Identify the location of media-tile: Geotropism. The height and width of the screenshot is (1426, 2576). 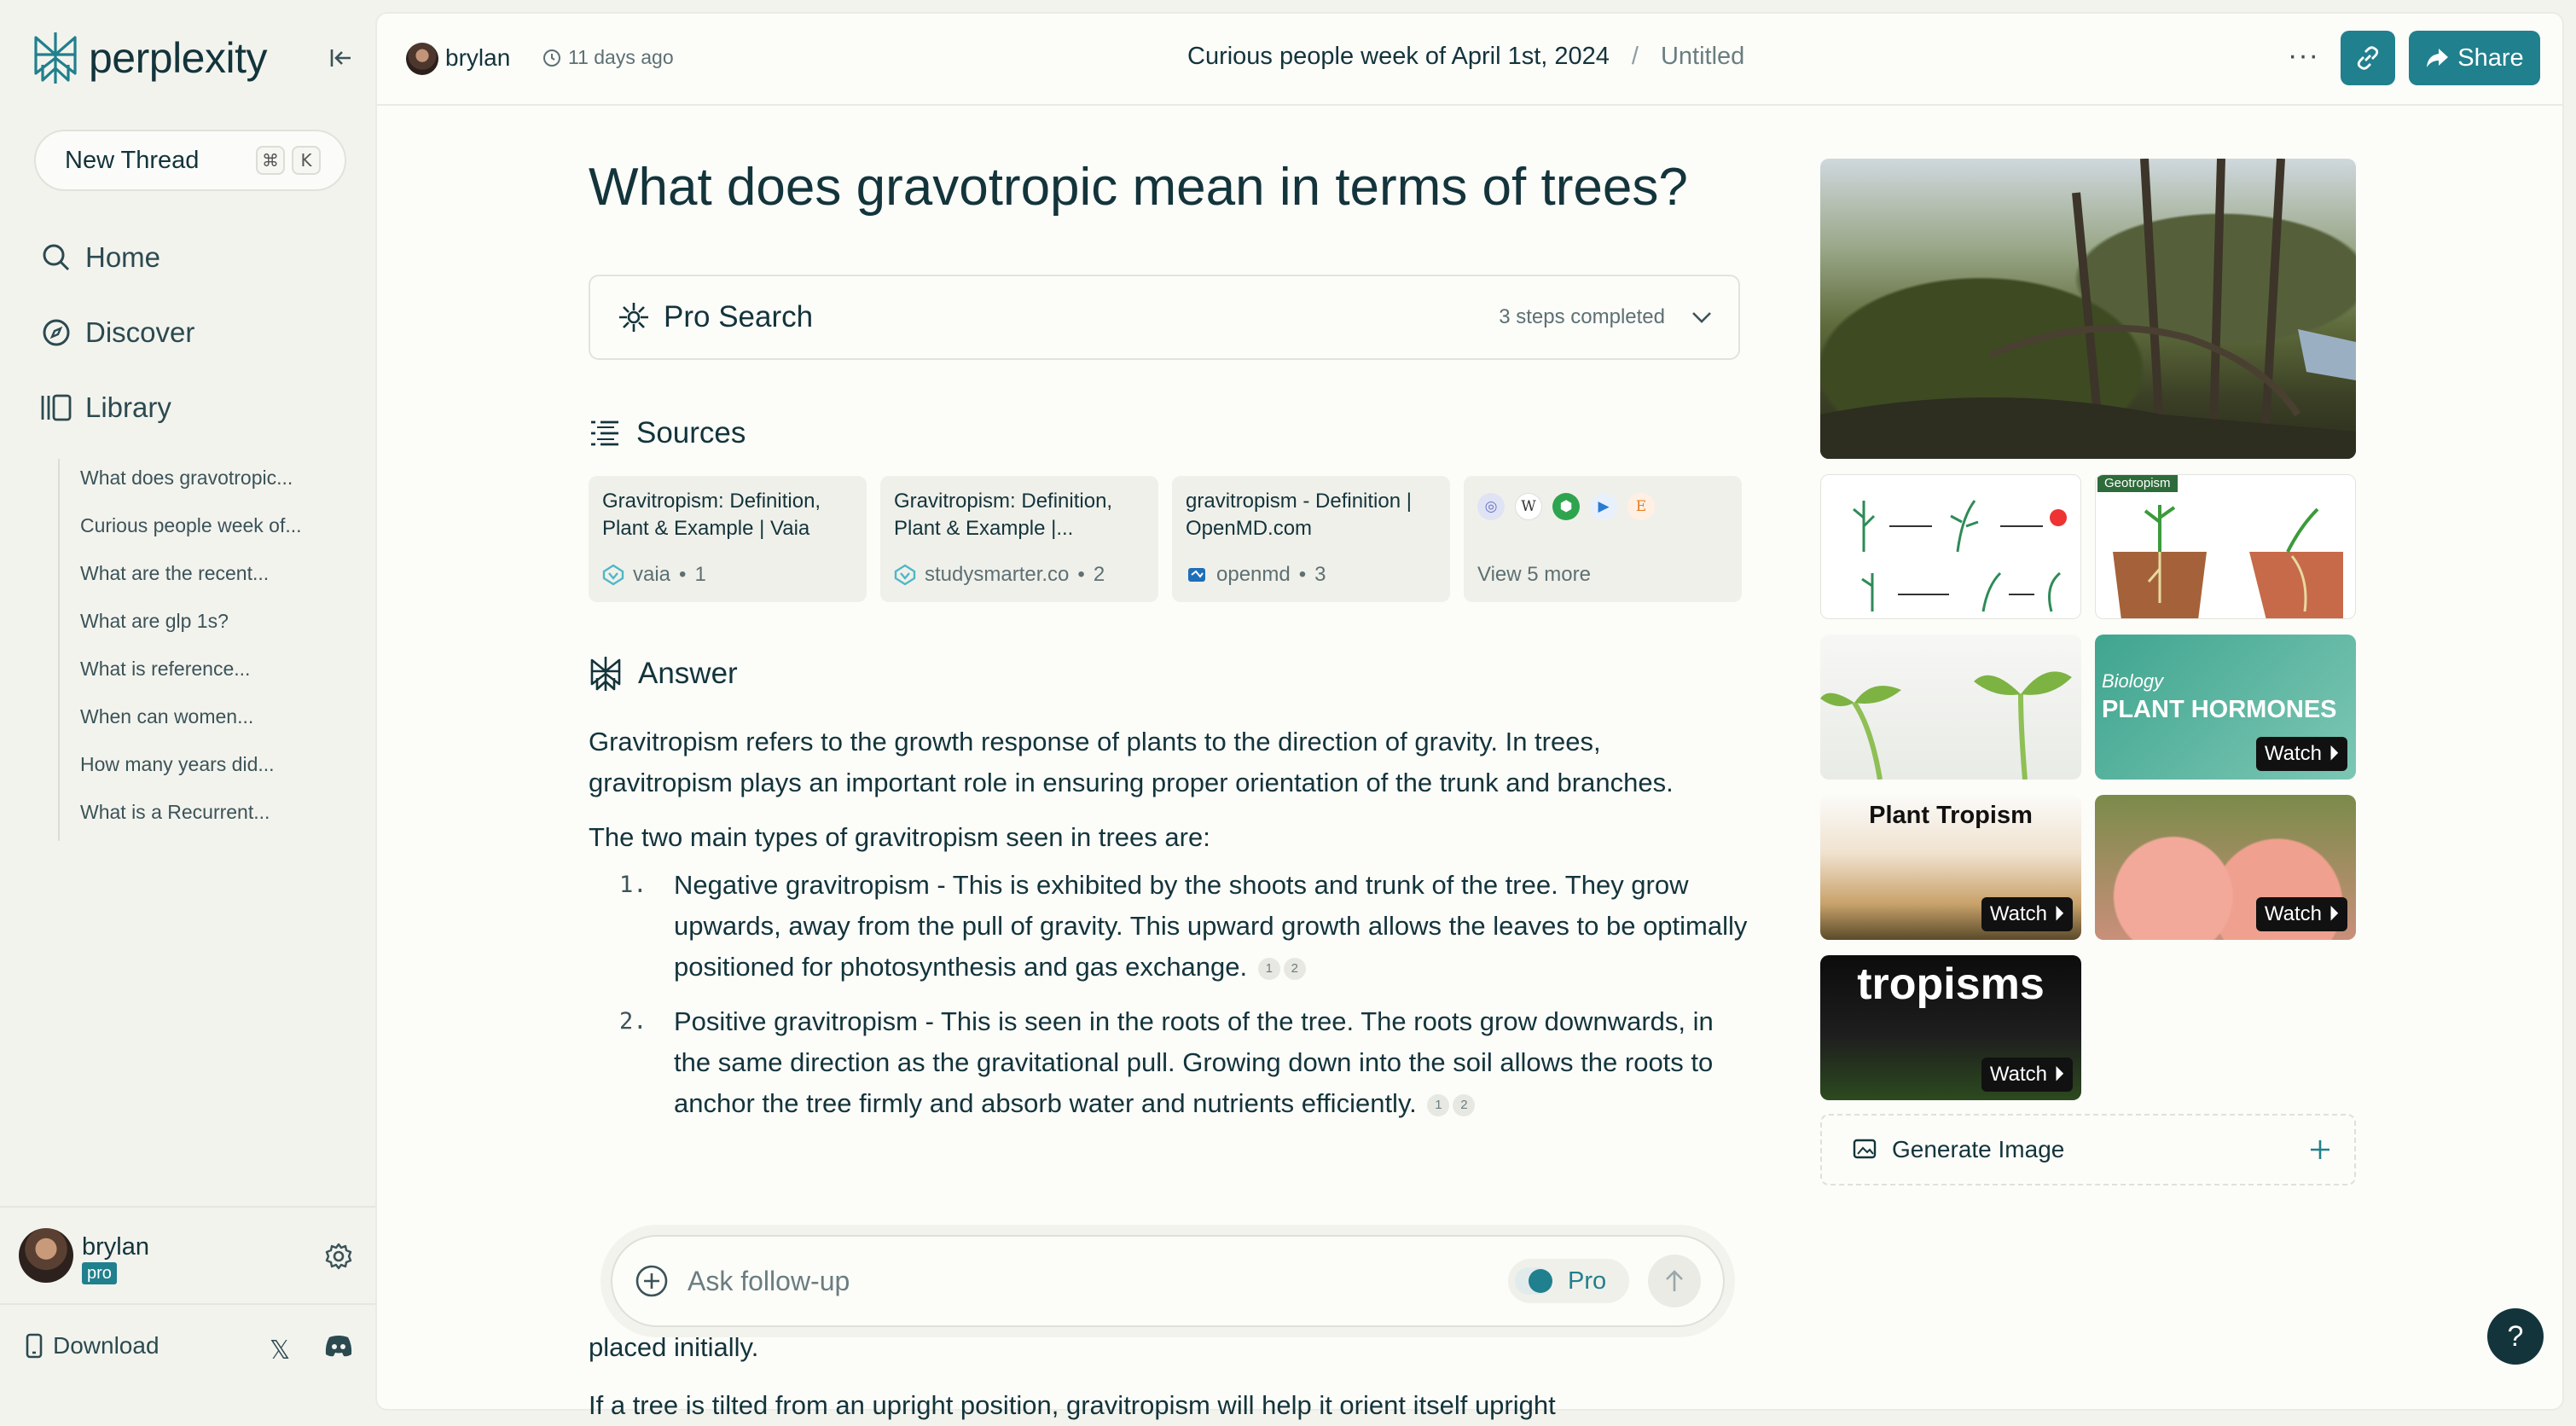
(2225, 547).